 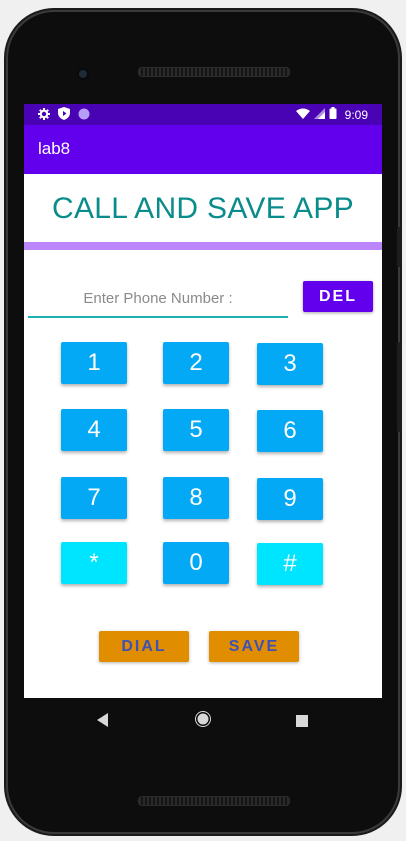 I want to click on key-4: 4, so click(x=94, y=430).